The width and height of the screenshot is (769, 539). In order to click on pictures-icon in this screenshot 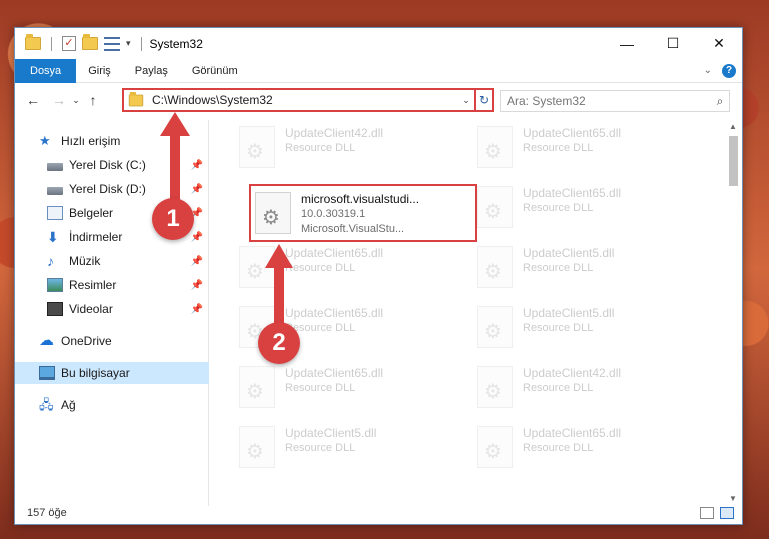, I will do `click(55, 285)`.